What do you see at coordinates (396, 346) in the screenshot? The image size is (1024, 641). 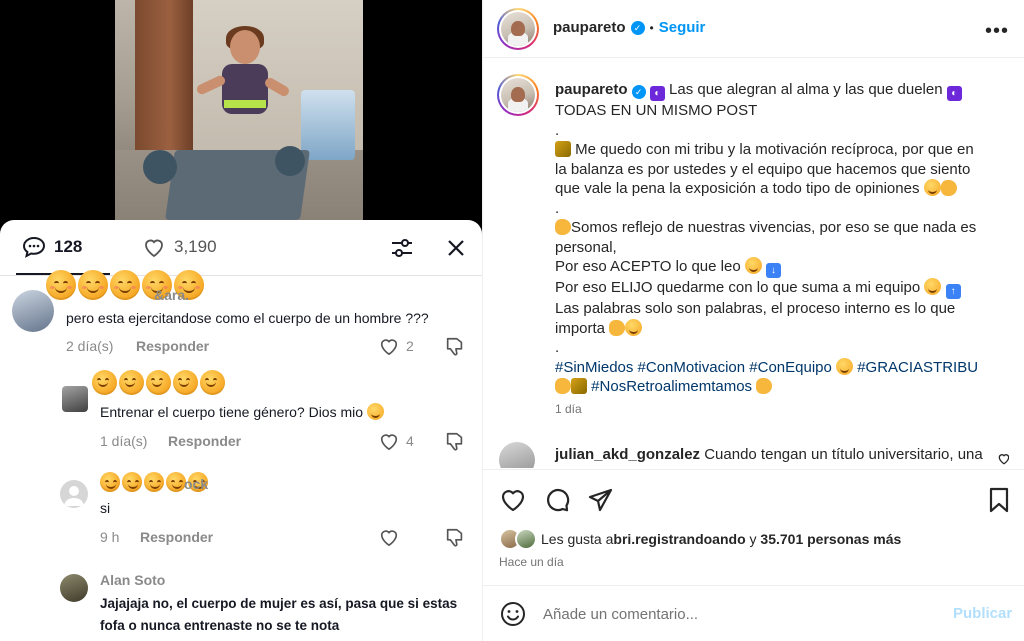 I see `comment-like-button: 2` at bounding box center [396, 346].